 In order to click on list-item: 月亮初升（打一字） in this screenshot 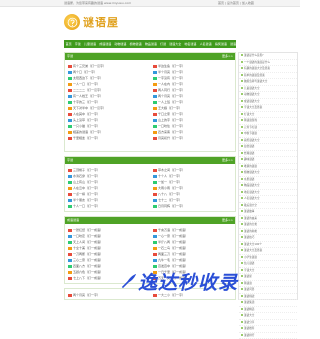, I will do `click(193, 138)`.